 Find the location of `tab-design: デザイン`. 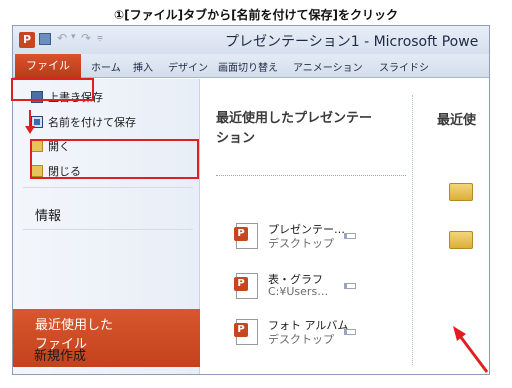

tab-design: デザイン is located at coordinates (188, 66).